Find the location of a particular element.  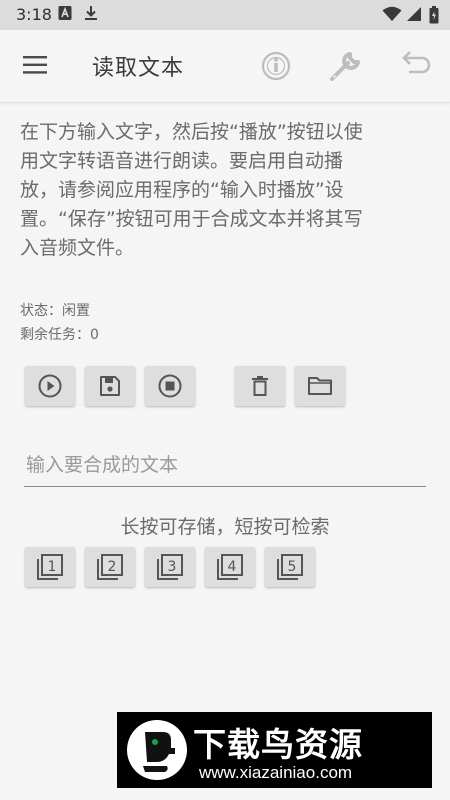

watermark-banner: 下载鸟资源 www.xiazainiao.com is located at coordinates (274, 750).